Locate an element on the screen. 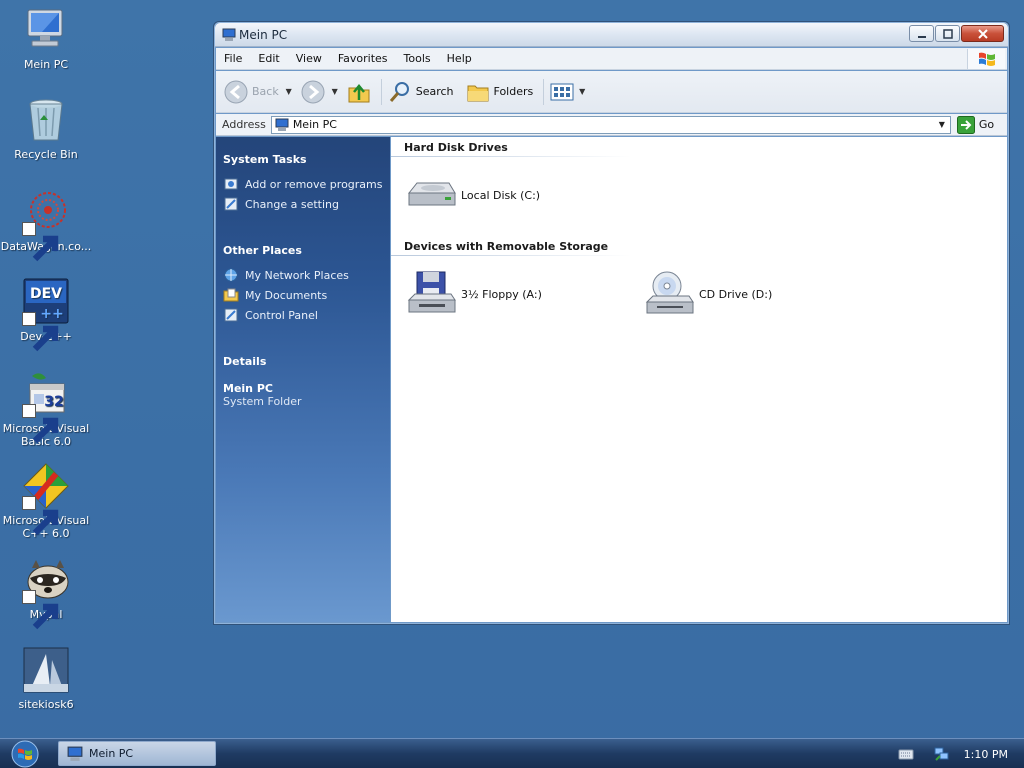 This screenshot has width=1024, height=768. datawagon-icon is located at coordinates (46, 225).